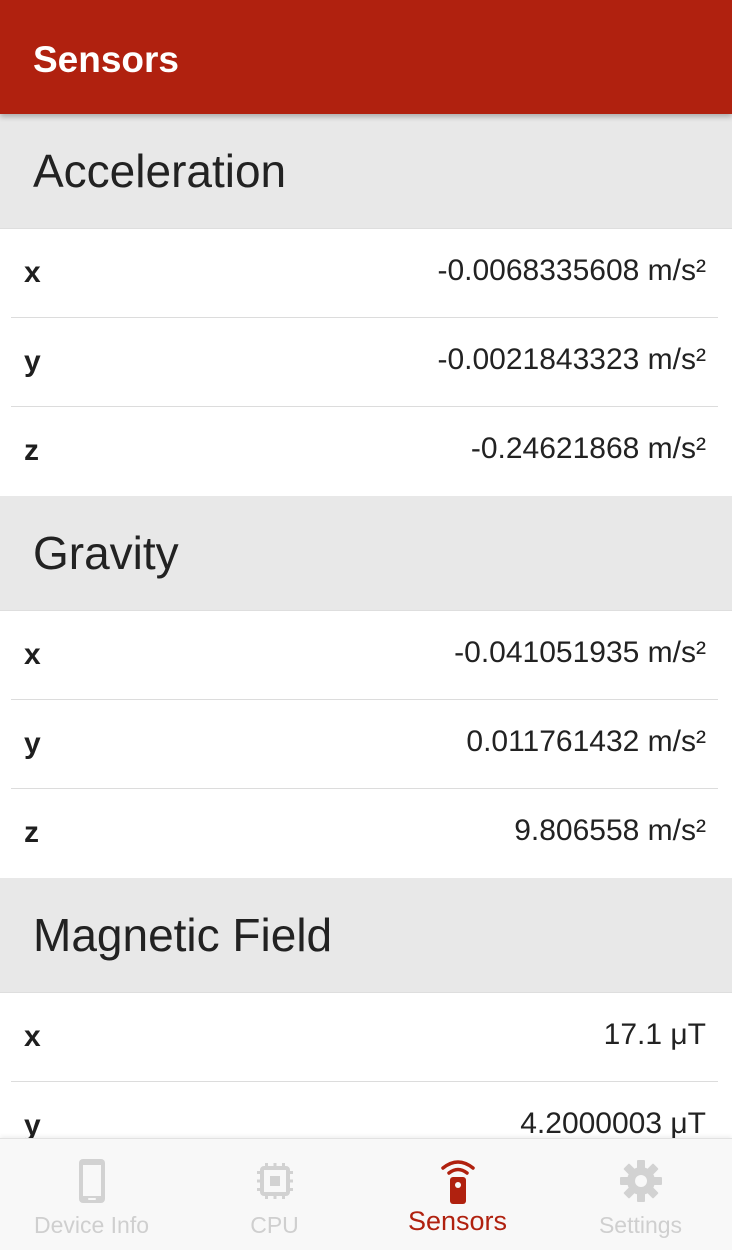 The image size is (732, 1250). What do you see at coordinates (366, 273) in the screenshot?
I see `sensor-row-acceleration-x: x -0.0068335608 m/s²` at bounding box center [366, 273].